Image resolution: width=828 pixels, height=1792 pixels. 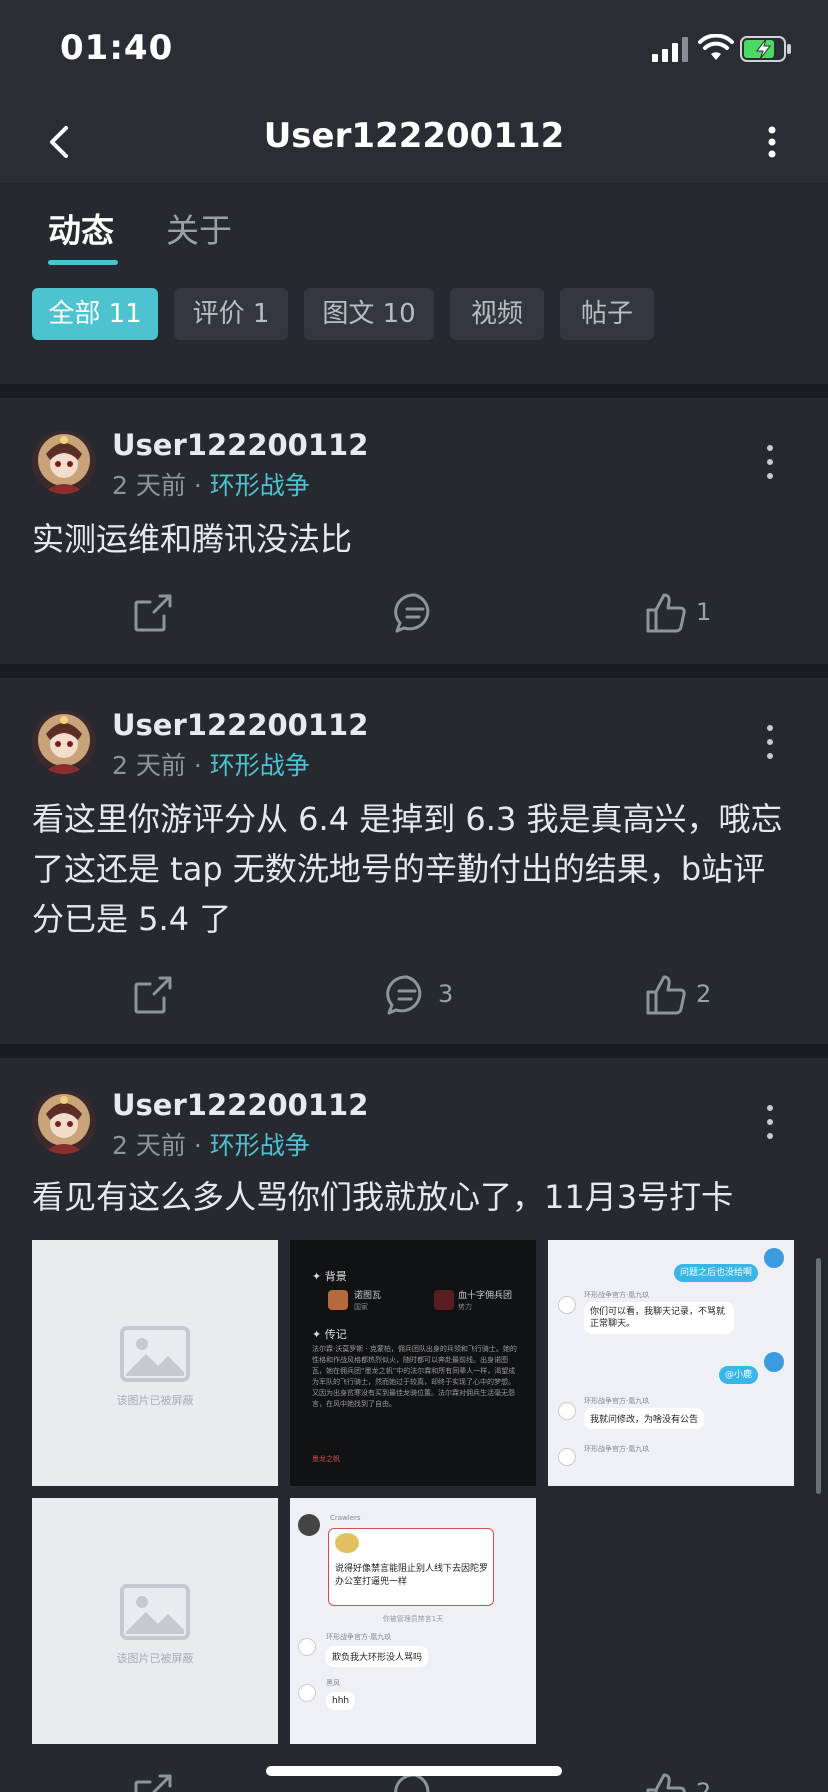 I want to click on filter-chip-image-text: 图文 10, so click(x=369, y=314).